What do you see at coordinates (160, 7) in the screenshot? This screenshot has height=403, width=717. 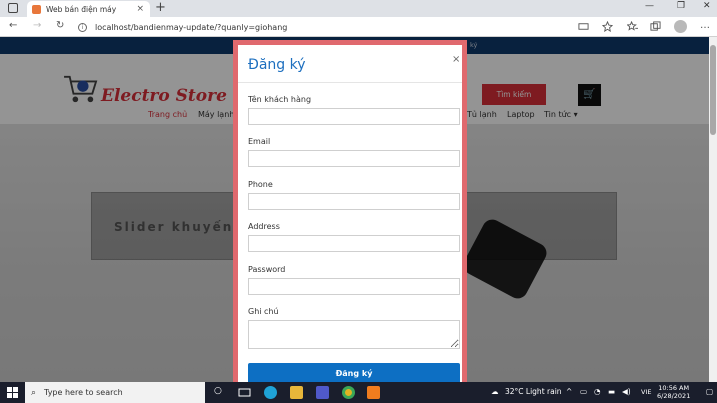 I see `new-tab-button: +` at bounding box center [160, 7].